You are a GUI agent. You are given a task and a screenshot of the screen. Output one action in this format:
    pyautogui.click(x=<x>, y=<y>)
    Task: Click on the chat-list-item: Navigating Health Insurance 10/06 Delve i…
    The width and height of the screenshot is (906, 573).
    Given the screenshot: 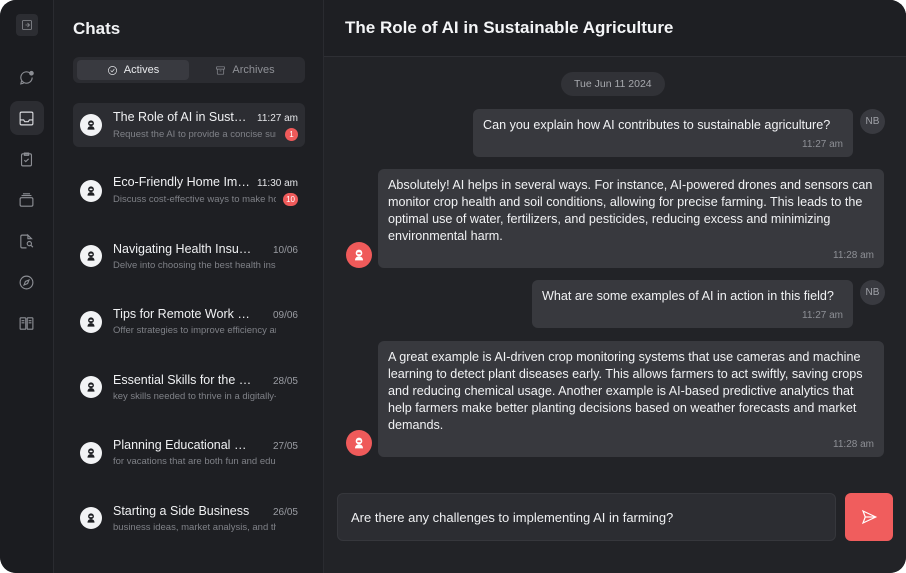 What is the action you would take?
    pyautogui.click(x=189, y=256)
    